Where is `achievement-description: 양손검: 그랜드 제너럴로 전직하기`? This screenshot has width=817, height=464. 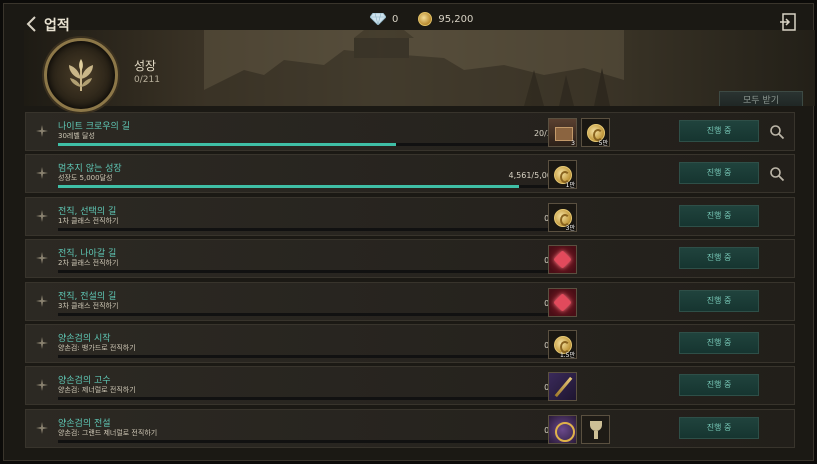
achievement-description: 양손검: 그랜드 제너럴로 전직하기 is located at coordinates (108, 432).